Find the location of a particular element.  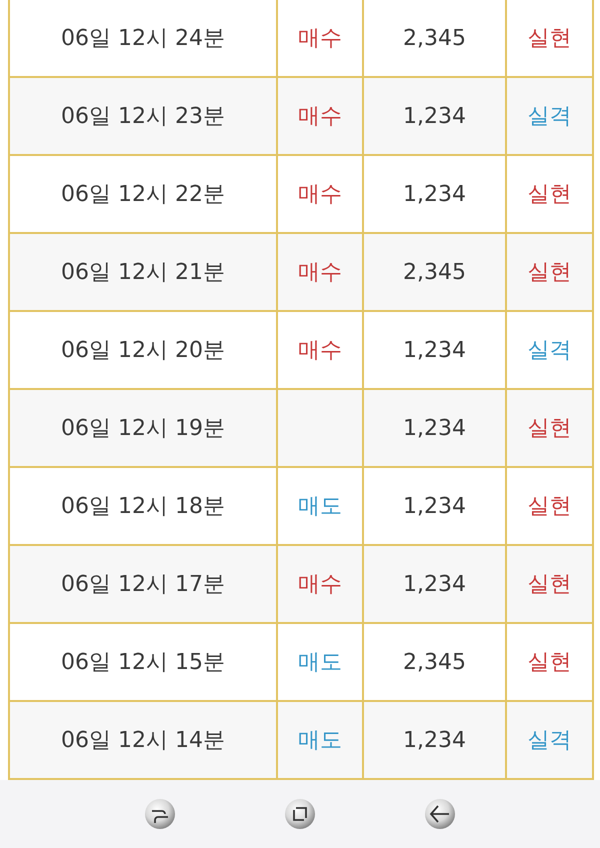

table-cell: 06일 12시 23분 is located at coordinates (144, 116).